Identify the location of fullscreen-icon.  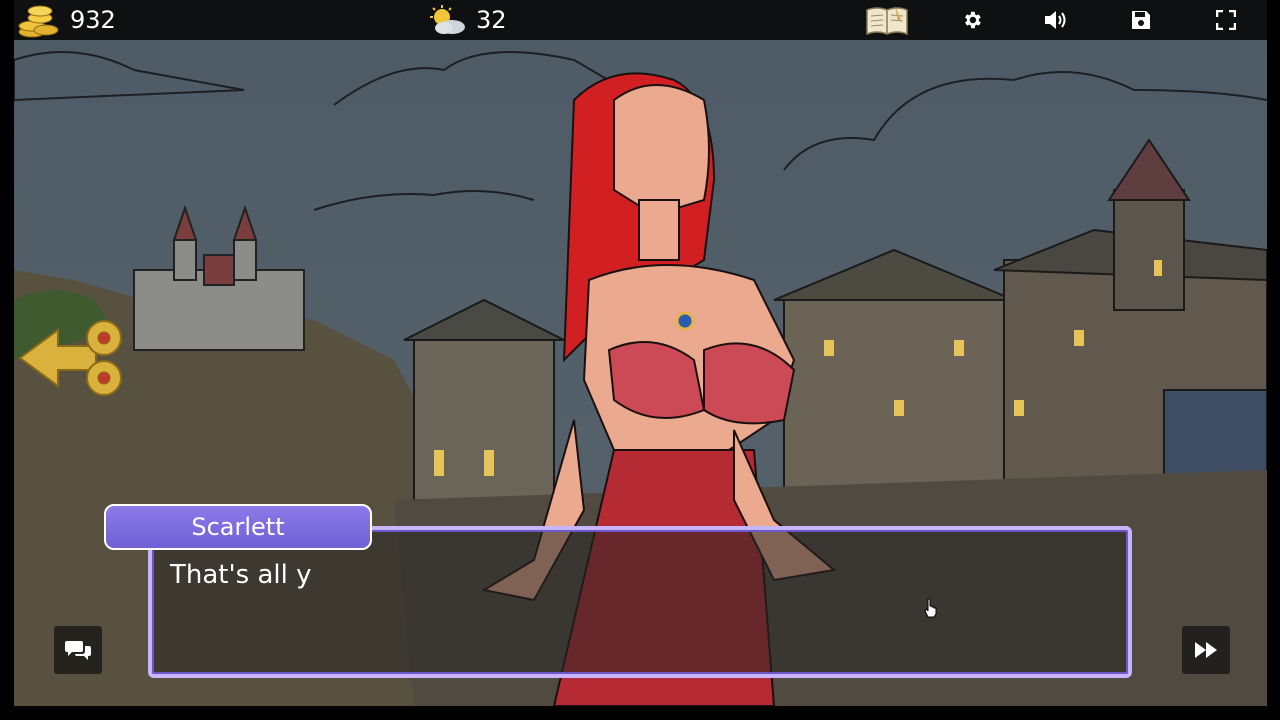
(1226, 20).